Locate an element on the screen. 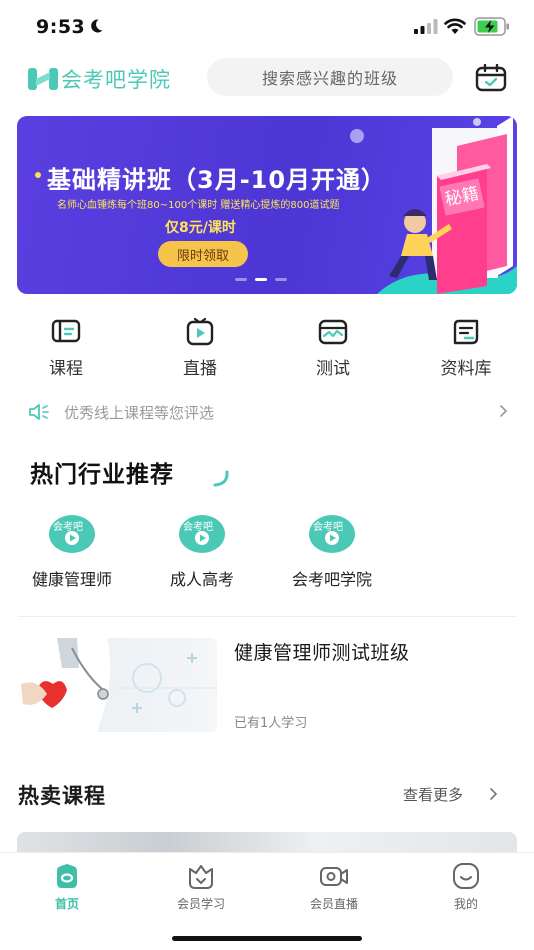 The width and height of the screenshot is (534, 950). hot-sale-title: 热卖课程 is located at coordinates (62, 796).